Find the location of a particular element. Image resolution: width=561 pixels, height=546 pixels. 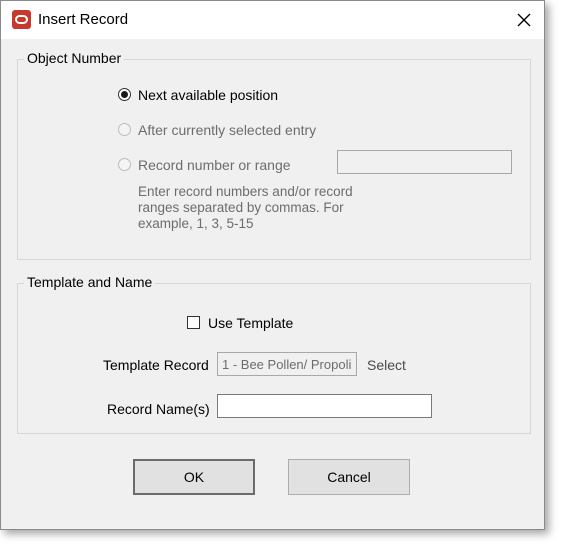

record-names-input is located at coordinates (324, 406).